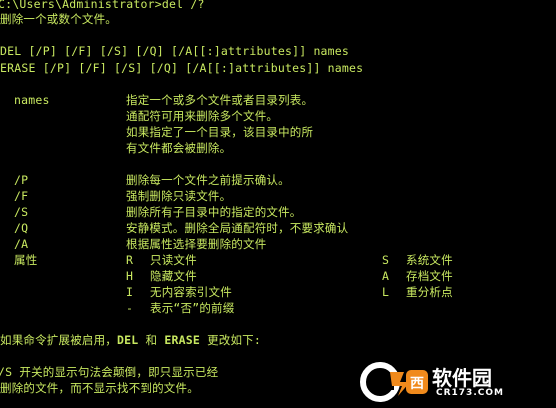 The image size is (556, 408). I want to click on switch-flag: /P, so click(21, 180).